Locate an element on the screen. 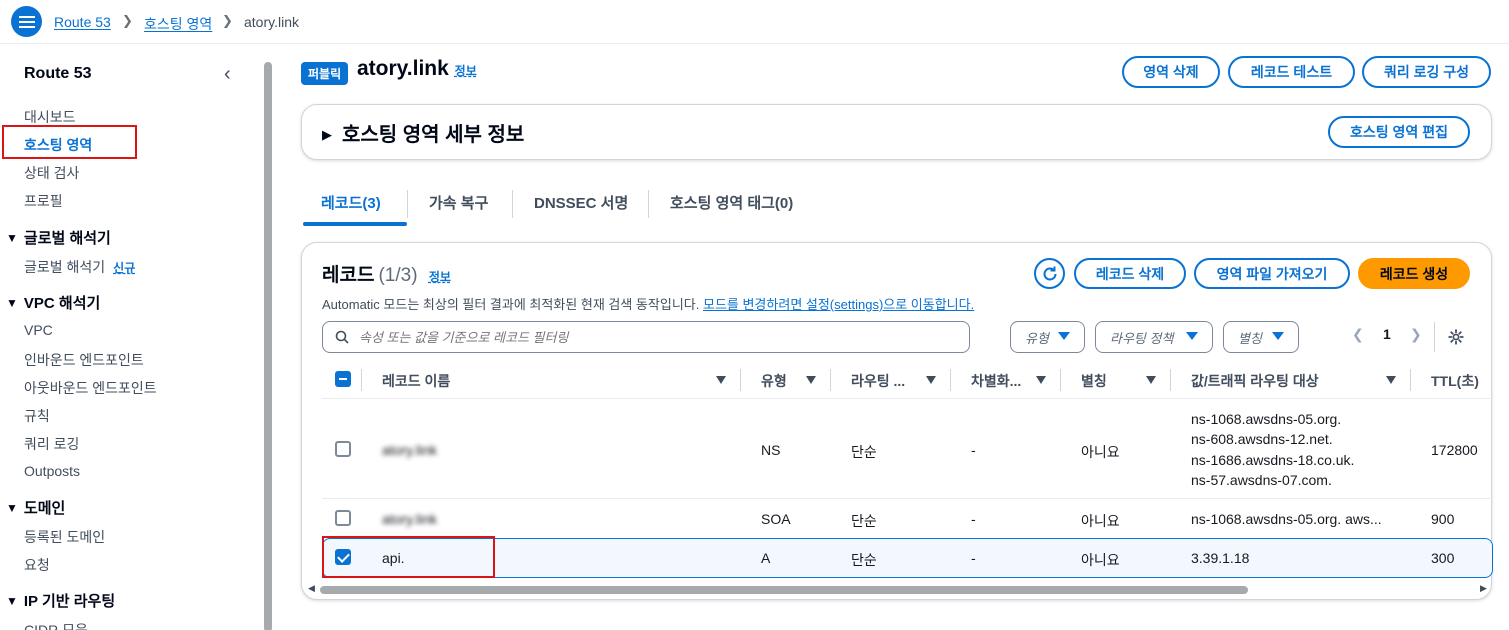 Image resolution: width=1509 pixels, height=630 pixels. sidebar-item-health-checks: 상태 검사 is located at coordinates (51, 173).